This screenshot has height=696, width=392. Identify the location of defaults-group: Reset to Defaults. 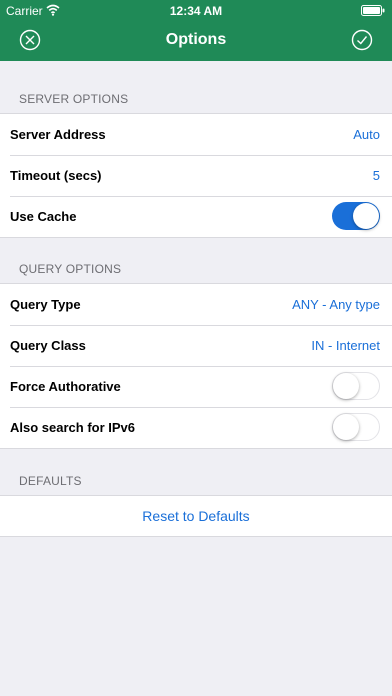
(196, 516).